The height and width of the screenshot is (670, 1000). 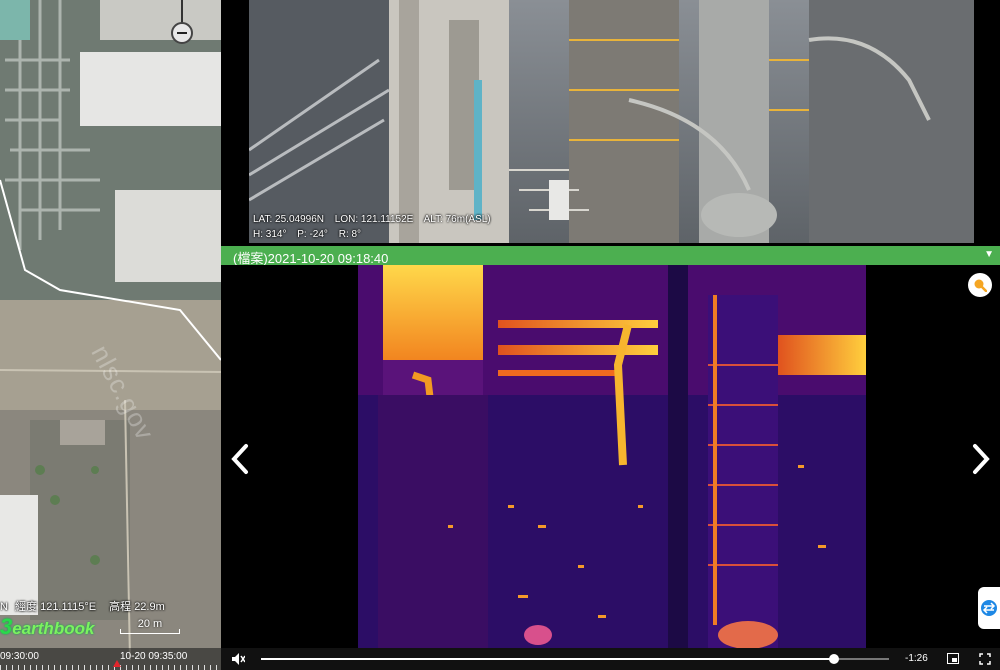 I want to click on photo-heading: H: 314°, so click(x=270, y=234).